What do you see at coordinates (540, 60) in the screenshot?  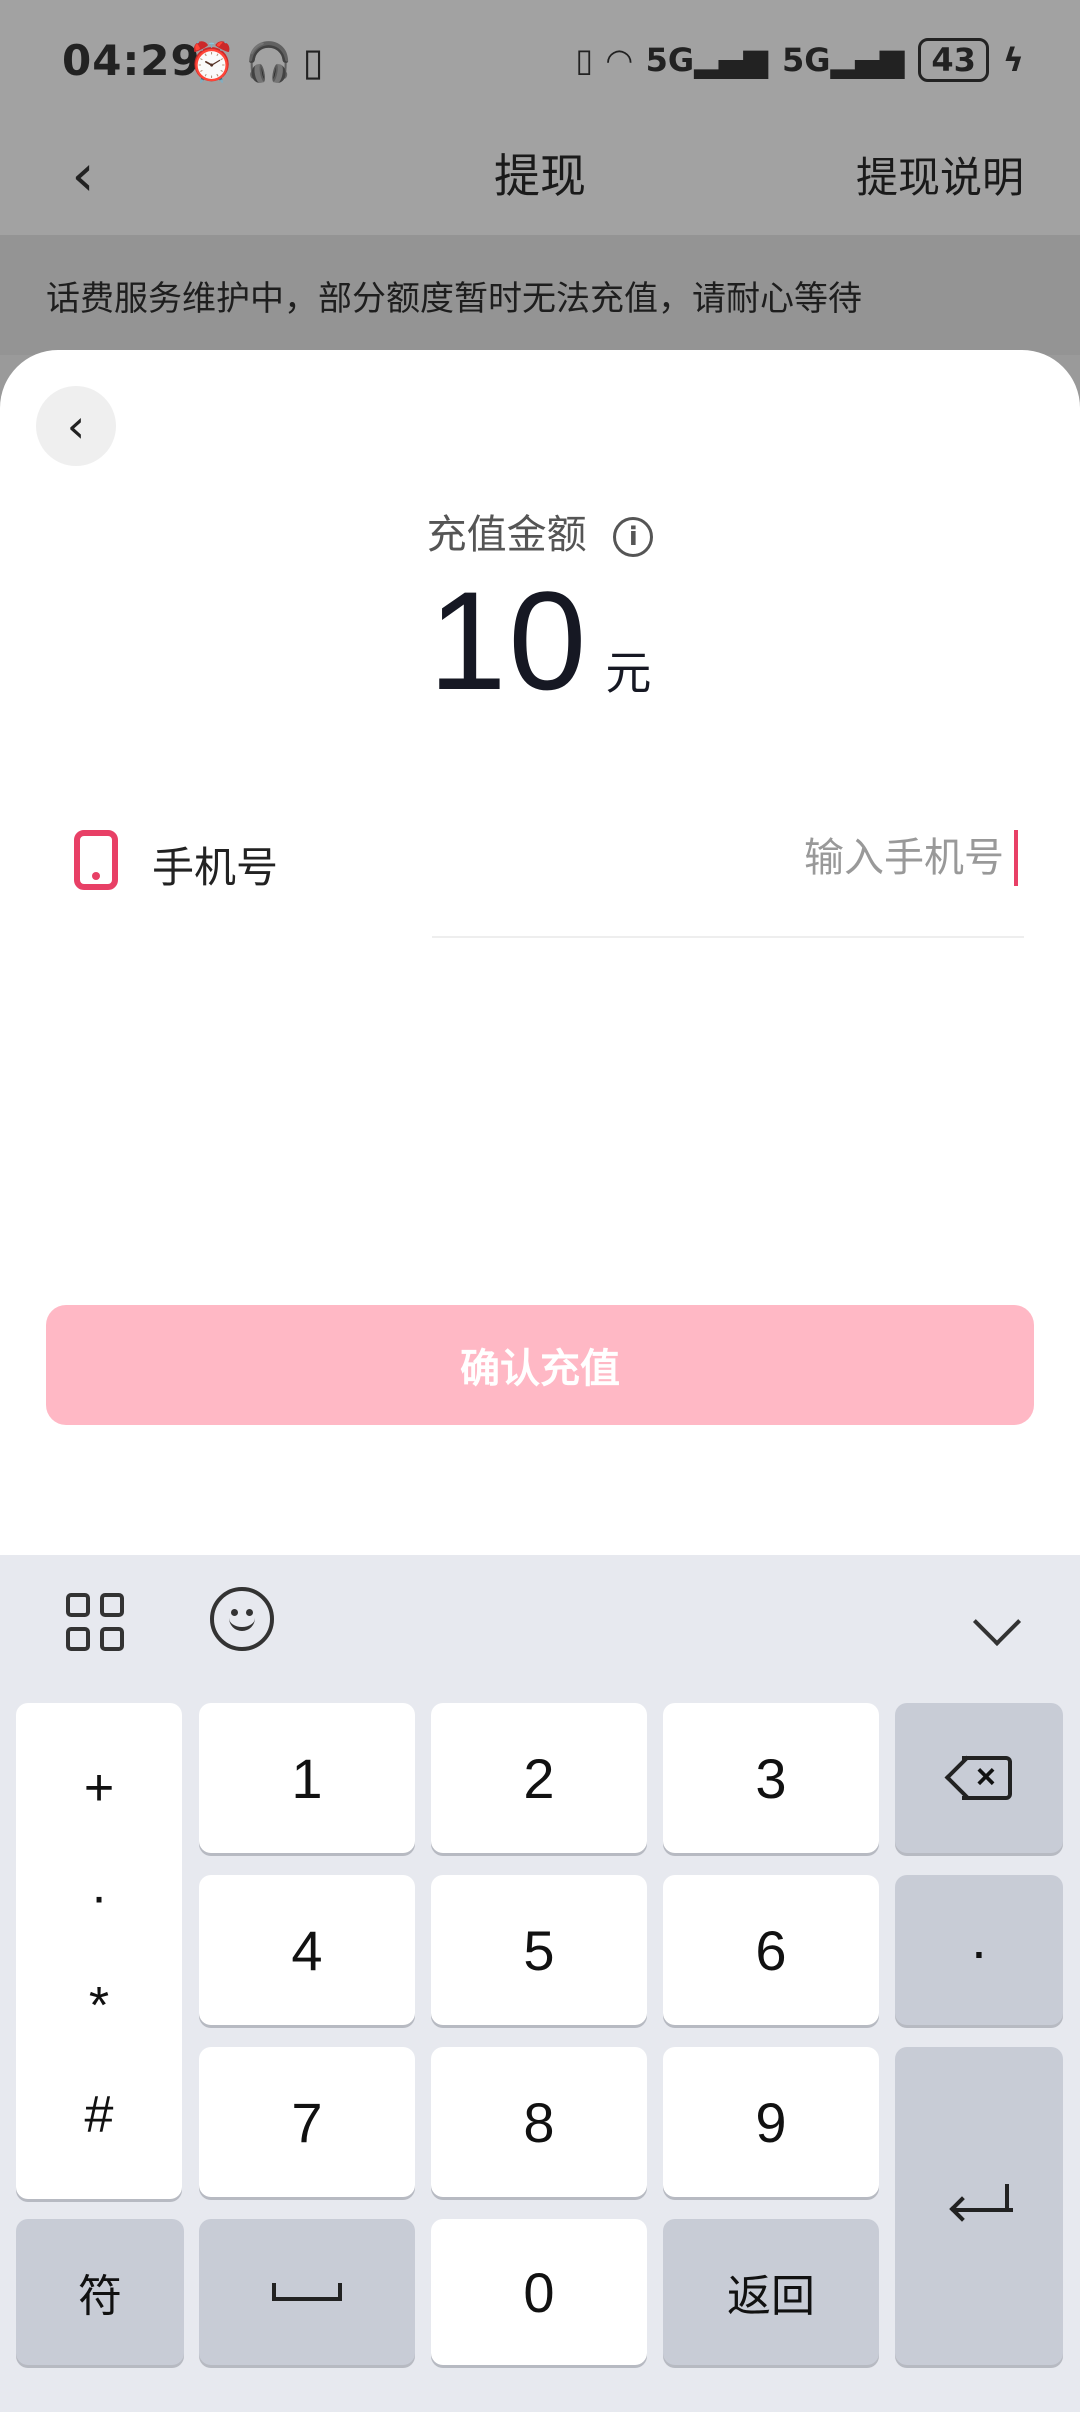 I see `status-bar: 04:29 ⏰ 🎧 ▯ ▯ ◠ 5G▂▄▆ 5G▂▄▆ 43 ϟ` at bounding box center [540, 60].